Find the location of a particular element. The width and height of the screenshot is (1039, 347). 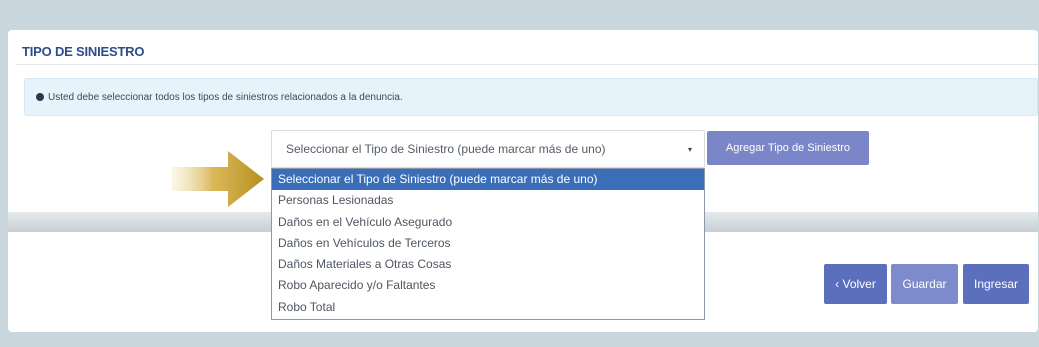

dropdown-option: Daños en Vehículos de Terceros is located at coordinates (488, 243).